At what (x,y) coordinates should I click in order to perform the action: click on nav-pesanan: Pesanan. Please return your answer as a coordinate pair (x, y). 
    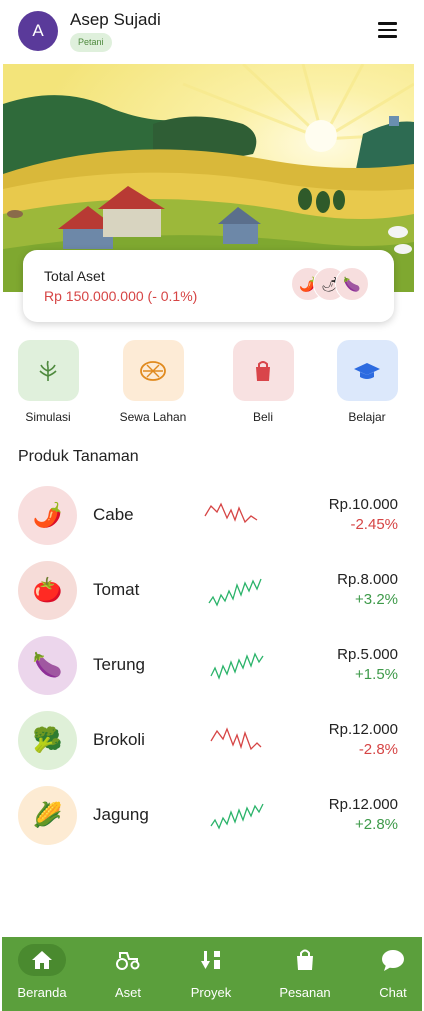
    Looking at the image, I should click on (305, 974).